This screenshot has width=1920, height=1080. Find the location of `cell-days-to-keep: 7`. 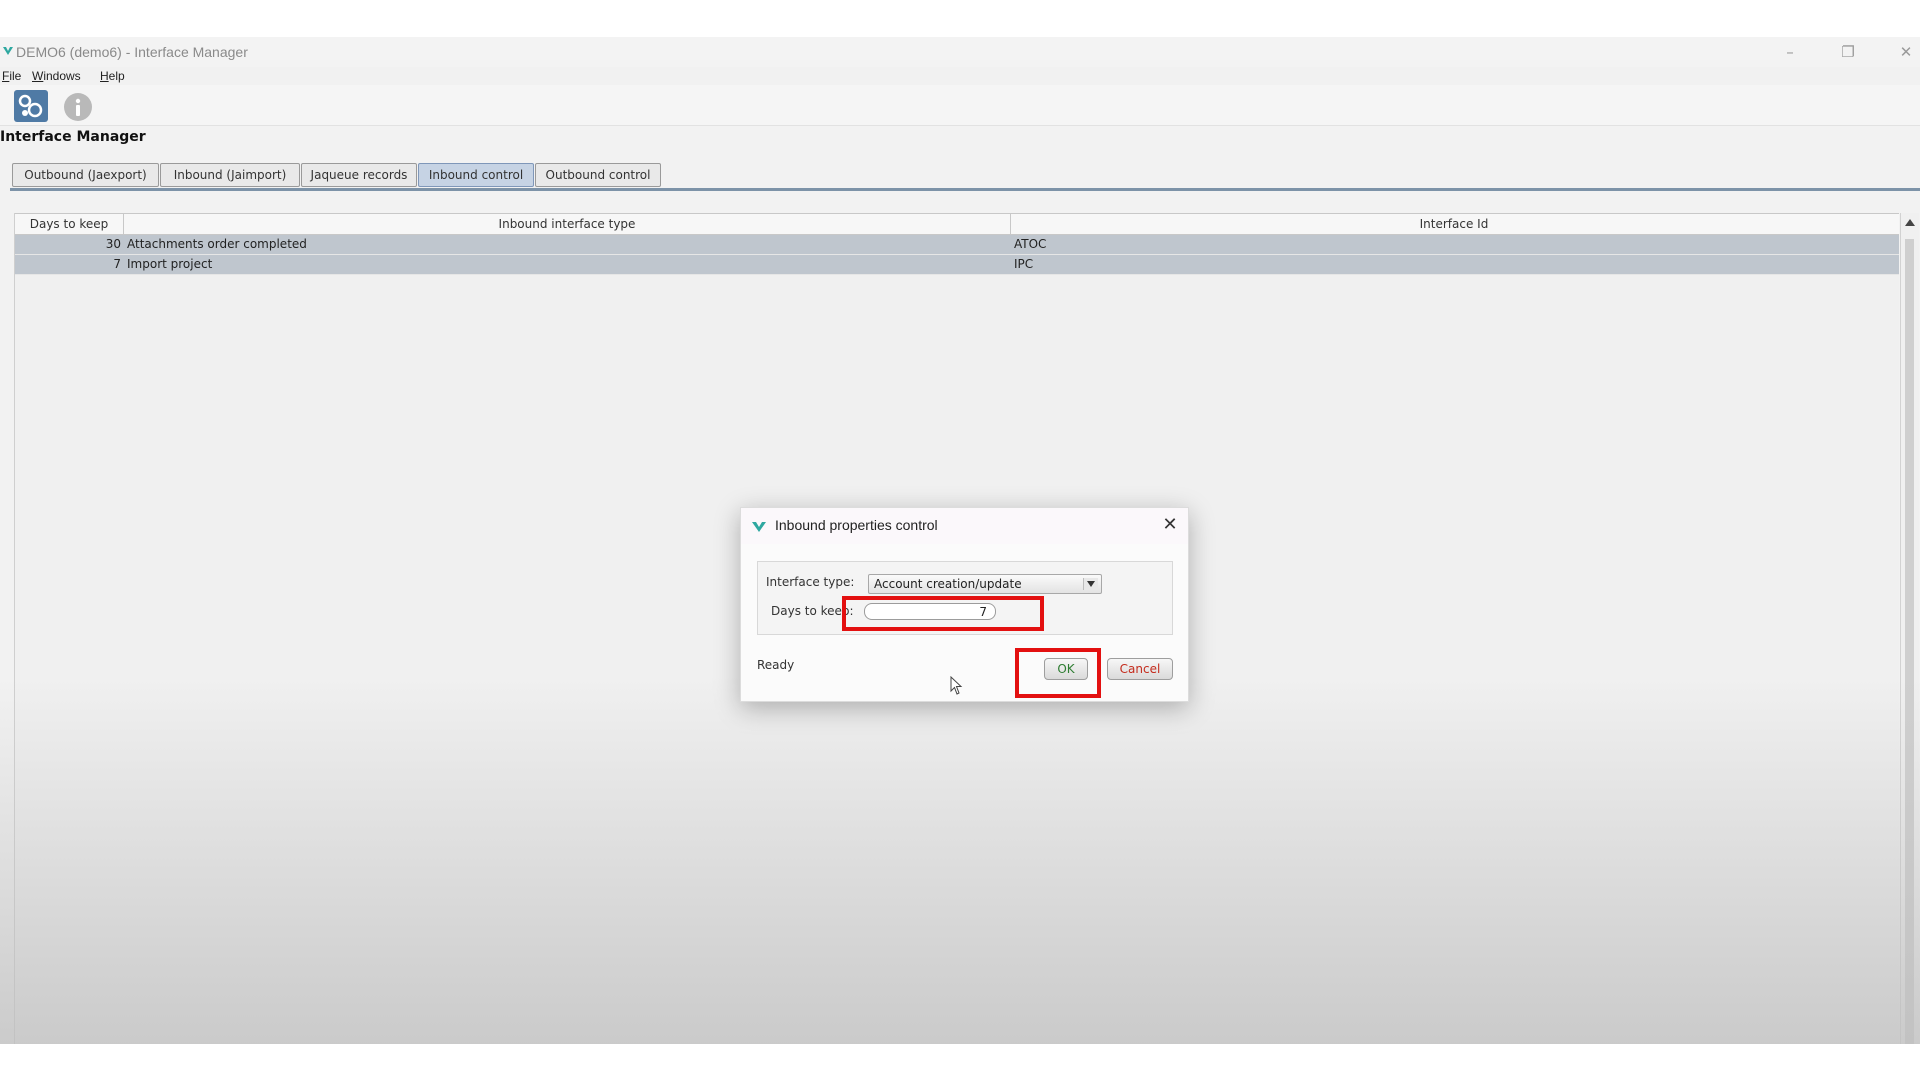

cell-days-to-keep: 7 is located at coordinates (117, 264).